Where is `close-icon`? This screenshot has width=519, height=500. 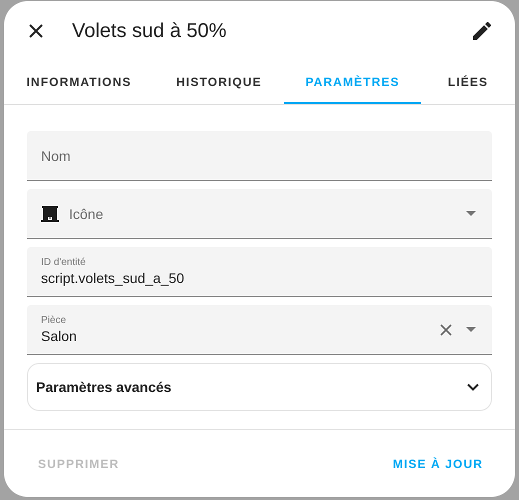 close-icon is located at coordinates (36, 31).